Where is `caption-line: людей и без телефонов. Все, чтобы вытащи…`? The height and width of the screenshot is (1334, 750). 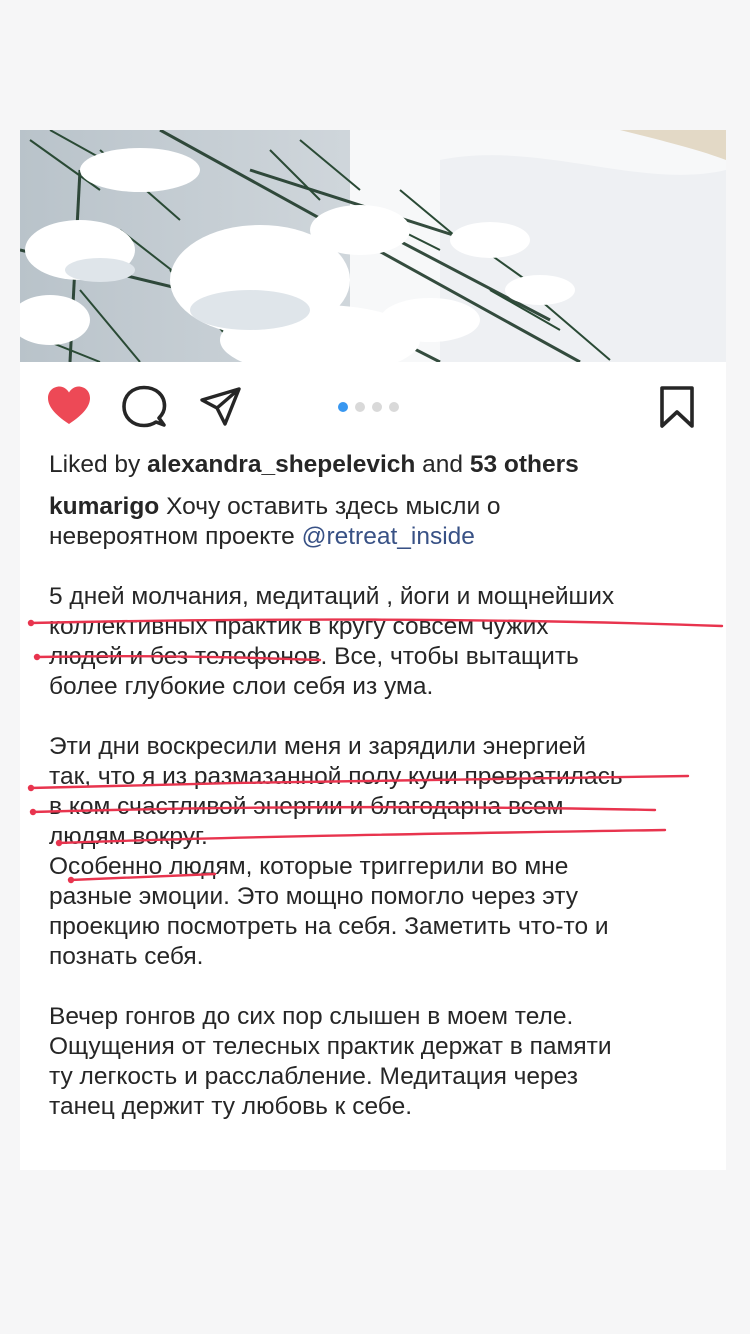
caption-line: людей и без телефонов. Все, чтобы вытащи… is located at coordinates (314, 656).